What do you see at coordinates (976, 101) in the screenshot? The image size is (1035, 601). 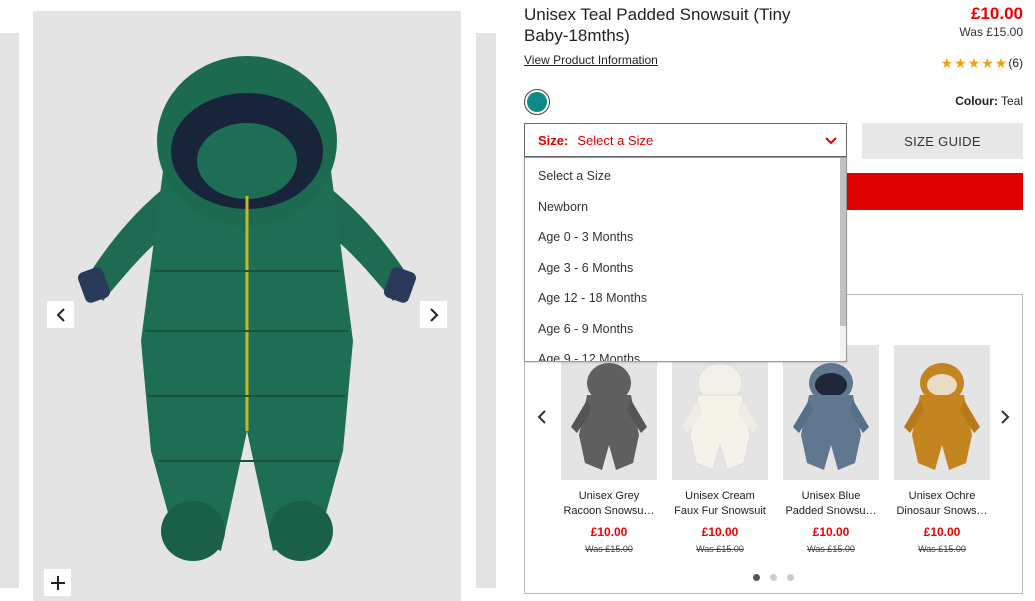 I see `colour-label: Colour:` at bounding box center [976, 101].